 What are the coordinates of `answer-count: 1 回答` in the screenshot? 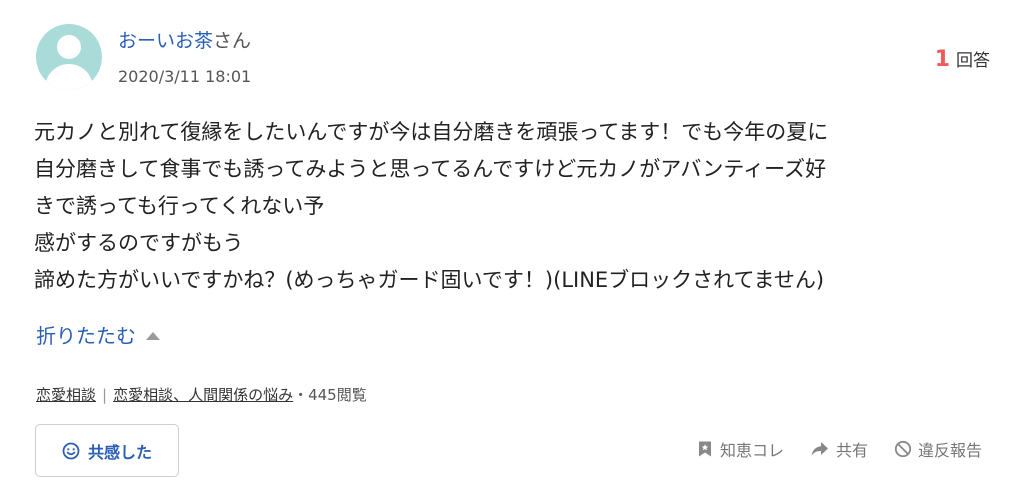 It's located at (962, 59).